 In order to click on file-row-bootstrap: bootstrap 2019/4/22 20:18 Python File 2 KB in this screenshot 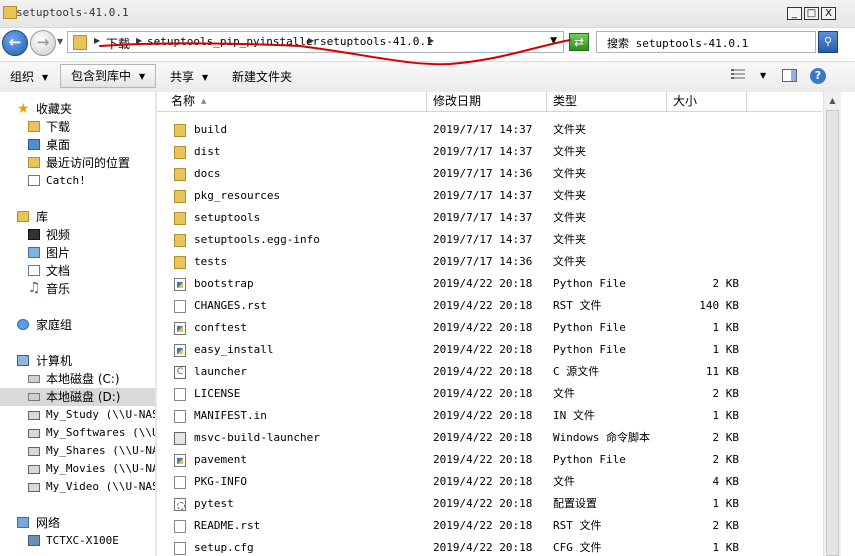, I will do `click(489, 284)`.